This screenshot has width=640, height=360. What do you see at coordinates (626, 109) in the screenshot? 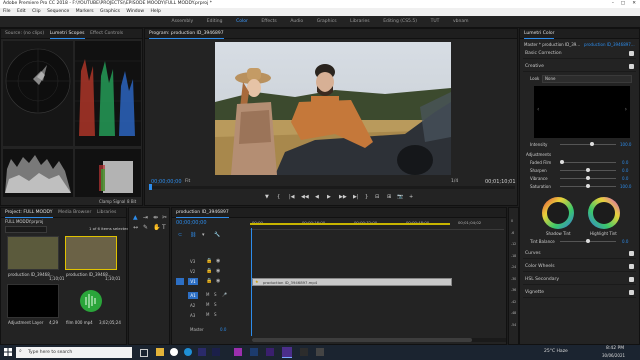
I see `chevron-right-icon: ›` at bounding box center [626, 109].